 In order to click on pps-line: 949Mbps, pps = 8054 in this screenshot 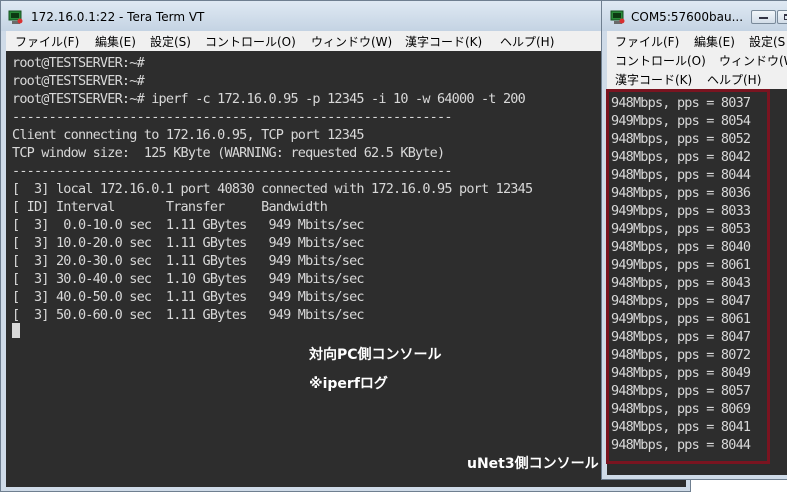, I will do `click(681, 121)`.